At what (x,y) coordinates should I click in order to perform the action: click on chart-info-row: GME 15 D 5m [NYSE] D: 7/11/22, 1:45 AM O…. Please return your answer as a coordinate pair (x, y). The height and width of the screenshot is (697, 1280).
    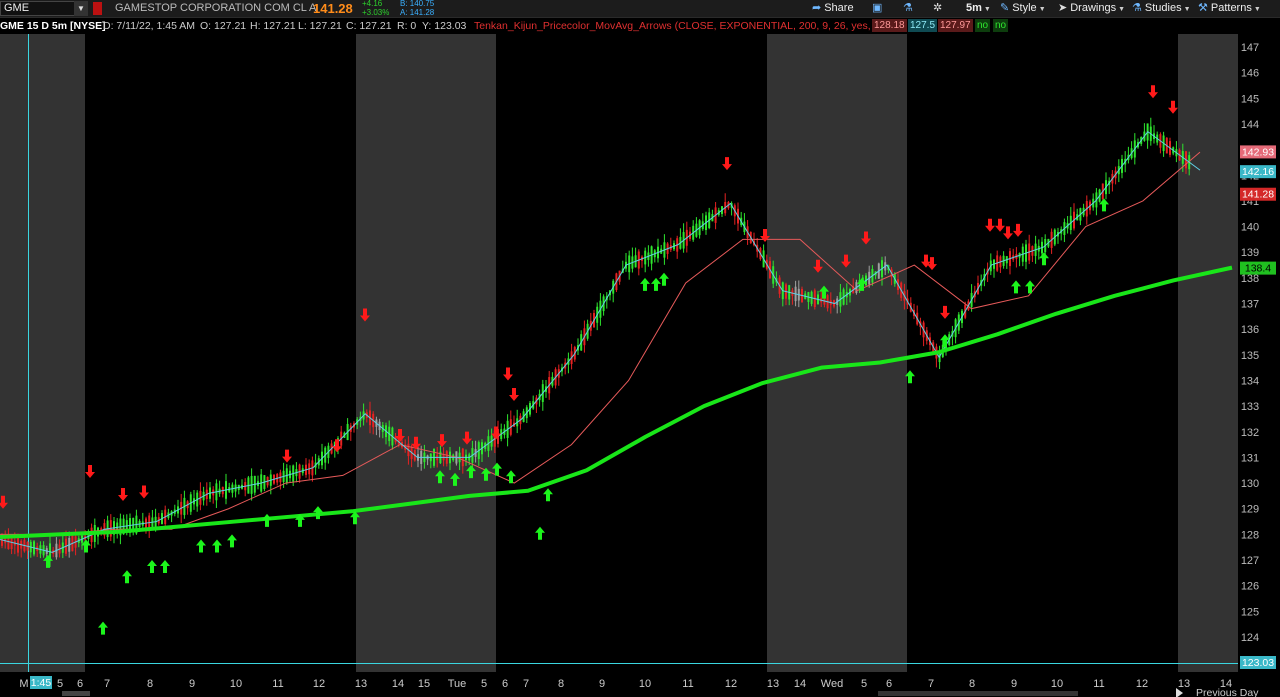
    Looking at the image, I should click on (510, 26).